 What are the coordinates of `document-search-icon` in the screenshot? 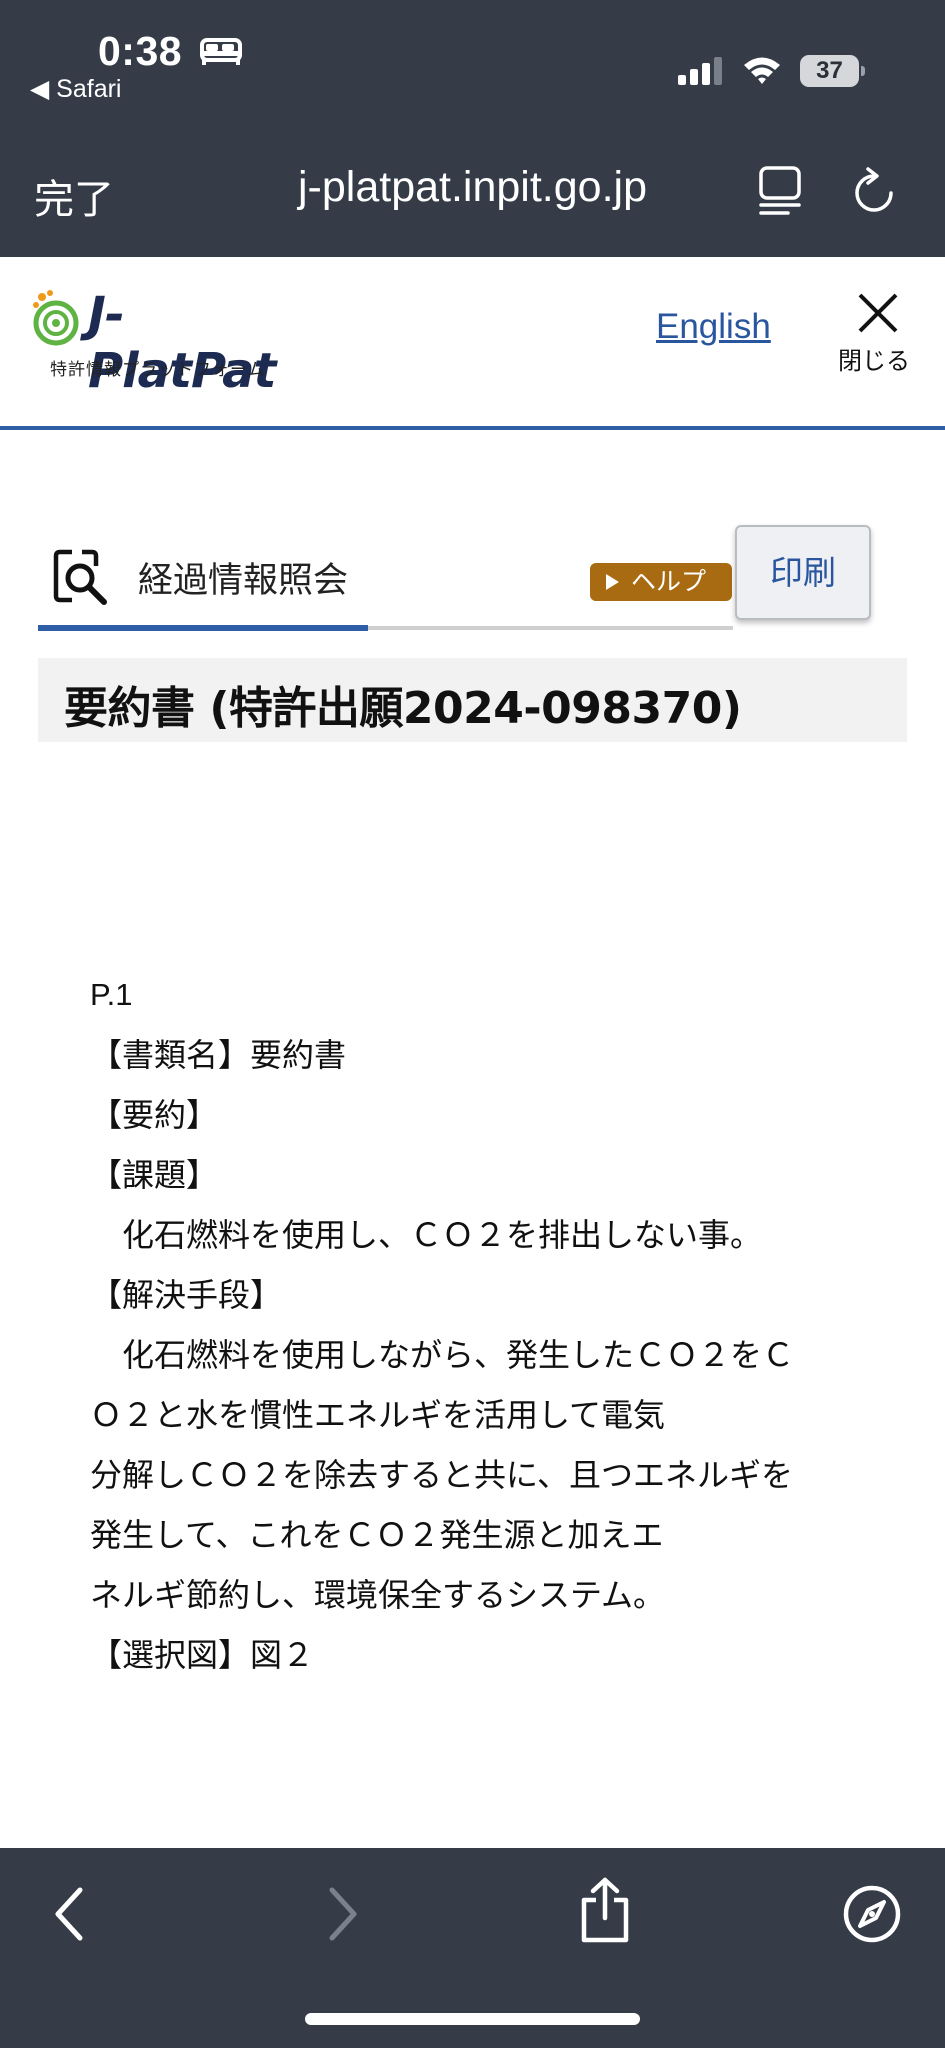 It's located at (80, 577).